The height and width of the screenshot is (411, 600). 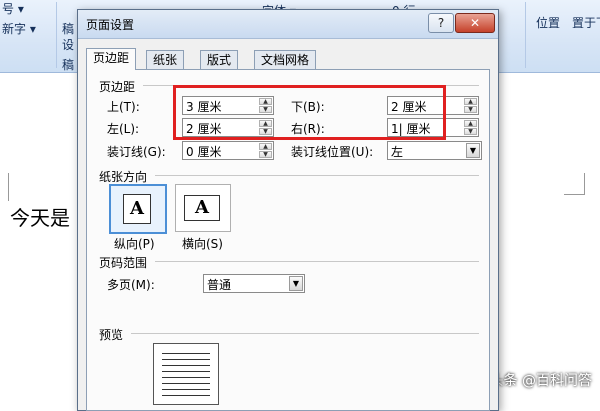 I want to click on margin-mark-right-h, so click(x=574, y=194).